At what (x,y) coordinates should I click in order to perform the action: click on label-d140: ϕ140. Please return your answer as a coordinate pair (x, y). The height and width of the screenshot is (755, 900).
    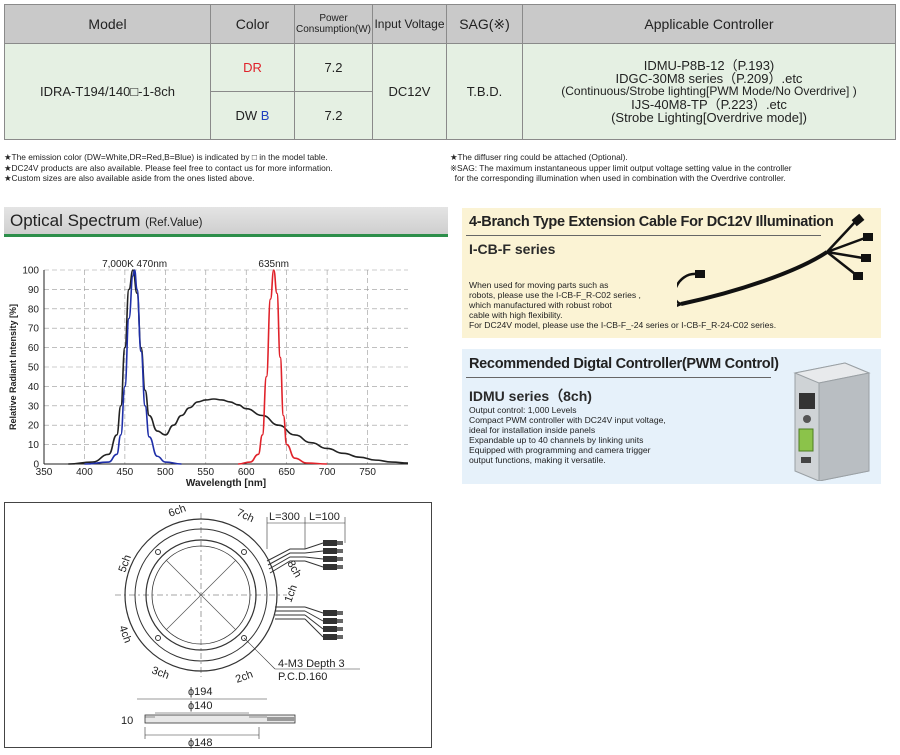
    Looking at the image, I should click on (200, 706).